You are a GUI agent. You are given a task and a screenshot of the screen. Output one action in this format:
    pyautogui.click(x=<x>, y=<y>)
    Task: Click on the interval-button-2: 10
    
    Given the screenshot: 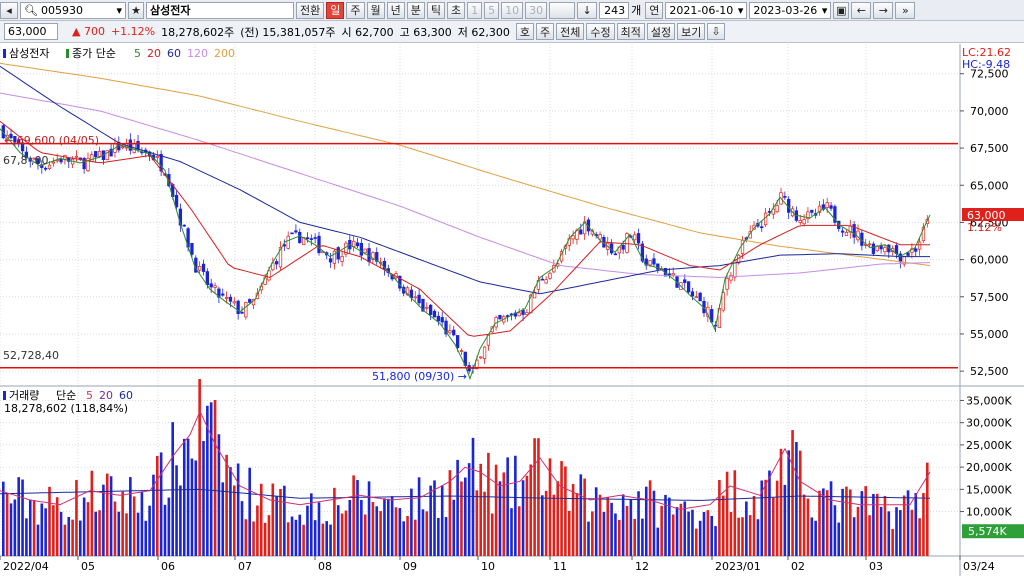 What is the action you would take?
    pyautogui.click(x=512, y=10)
    